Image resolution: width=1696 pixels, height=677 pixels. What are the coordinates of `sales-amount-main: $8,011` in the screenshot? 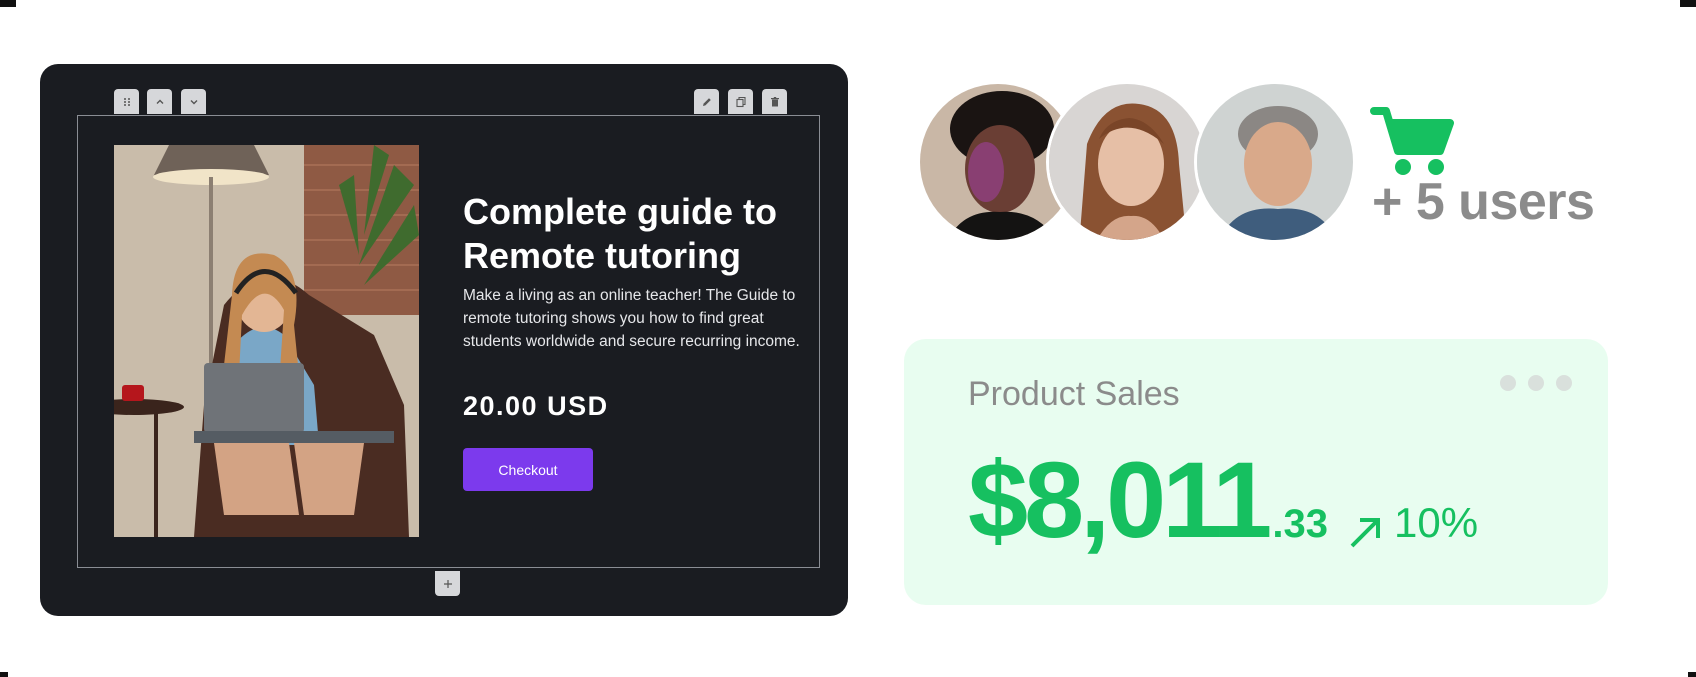 It's located at (1120, 499).